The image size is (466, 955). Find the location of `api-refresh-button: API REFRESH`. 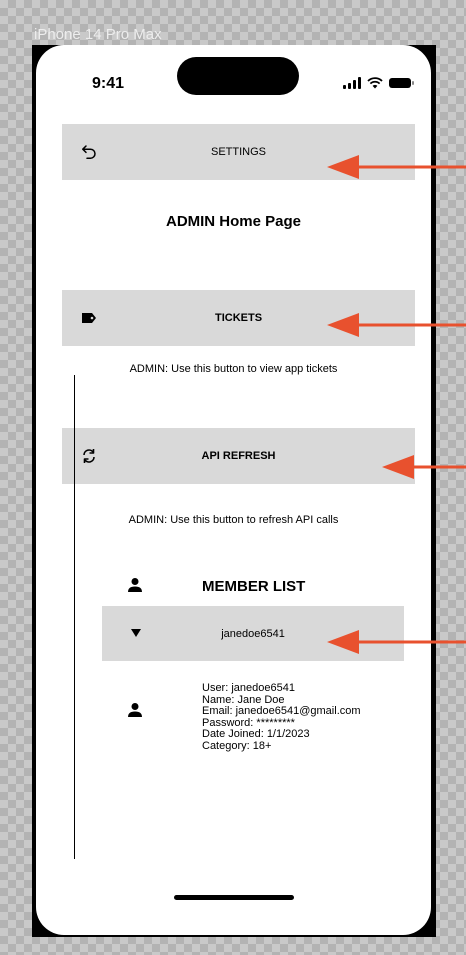

api-refresh-button: API REFRESH is located at coordinates (238, 456).